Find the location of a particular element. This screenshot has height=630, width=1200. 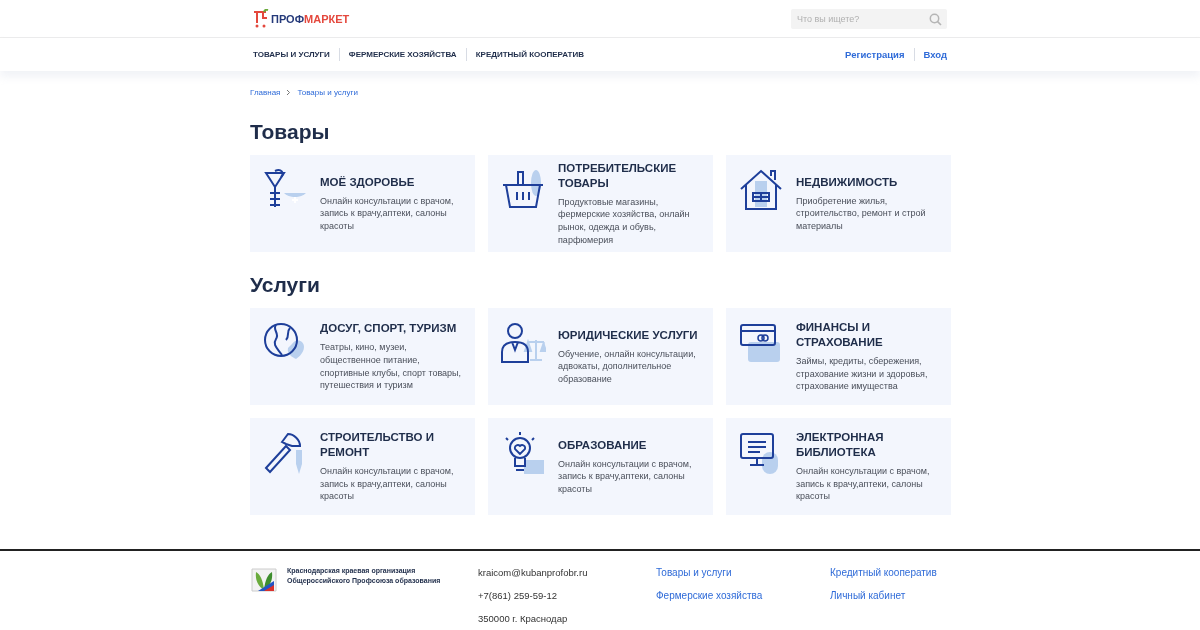

search-icon is located at coordinates (935, 19).